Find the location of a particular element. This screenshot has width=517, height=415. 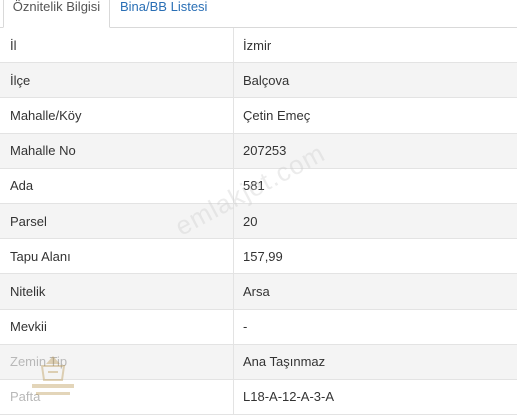

row-label-nitelik: Nitelik is located at coordinates (28, 291).